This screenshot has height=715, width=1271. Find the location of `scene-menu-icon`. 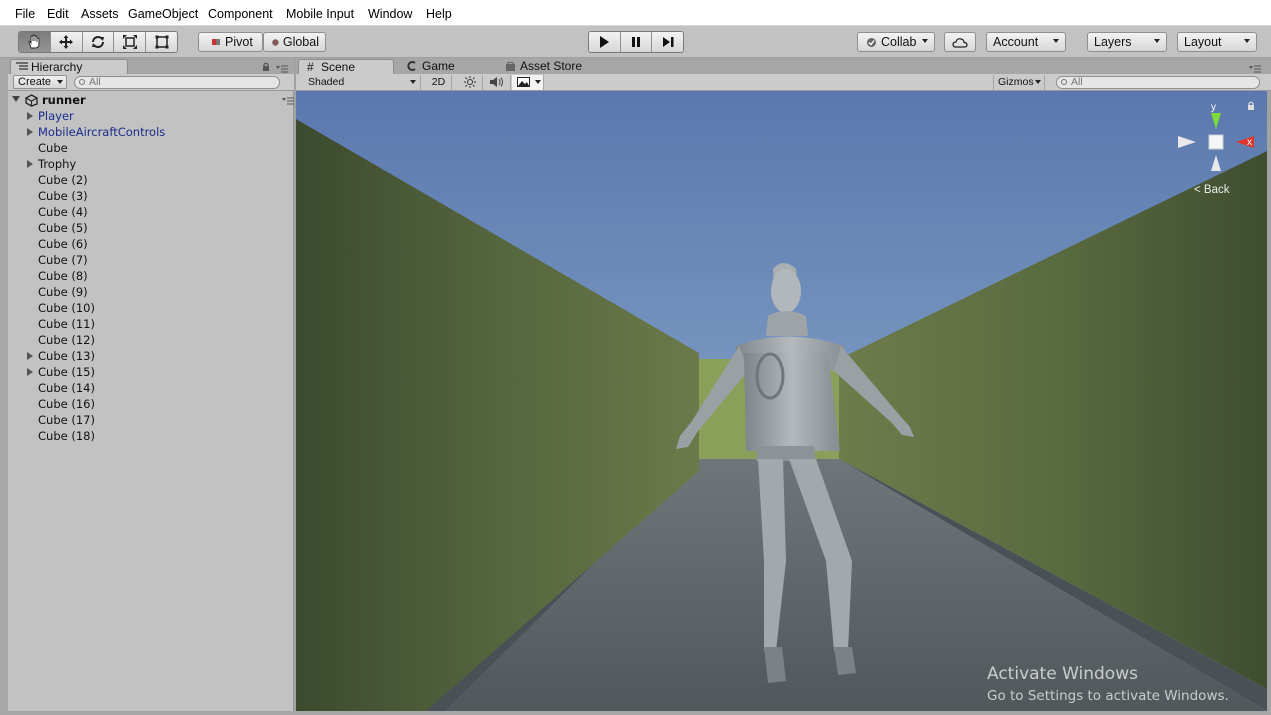

scene-menu-icon is located at coordinates (288, 101).